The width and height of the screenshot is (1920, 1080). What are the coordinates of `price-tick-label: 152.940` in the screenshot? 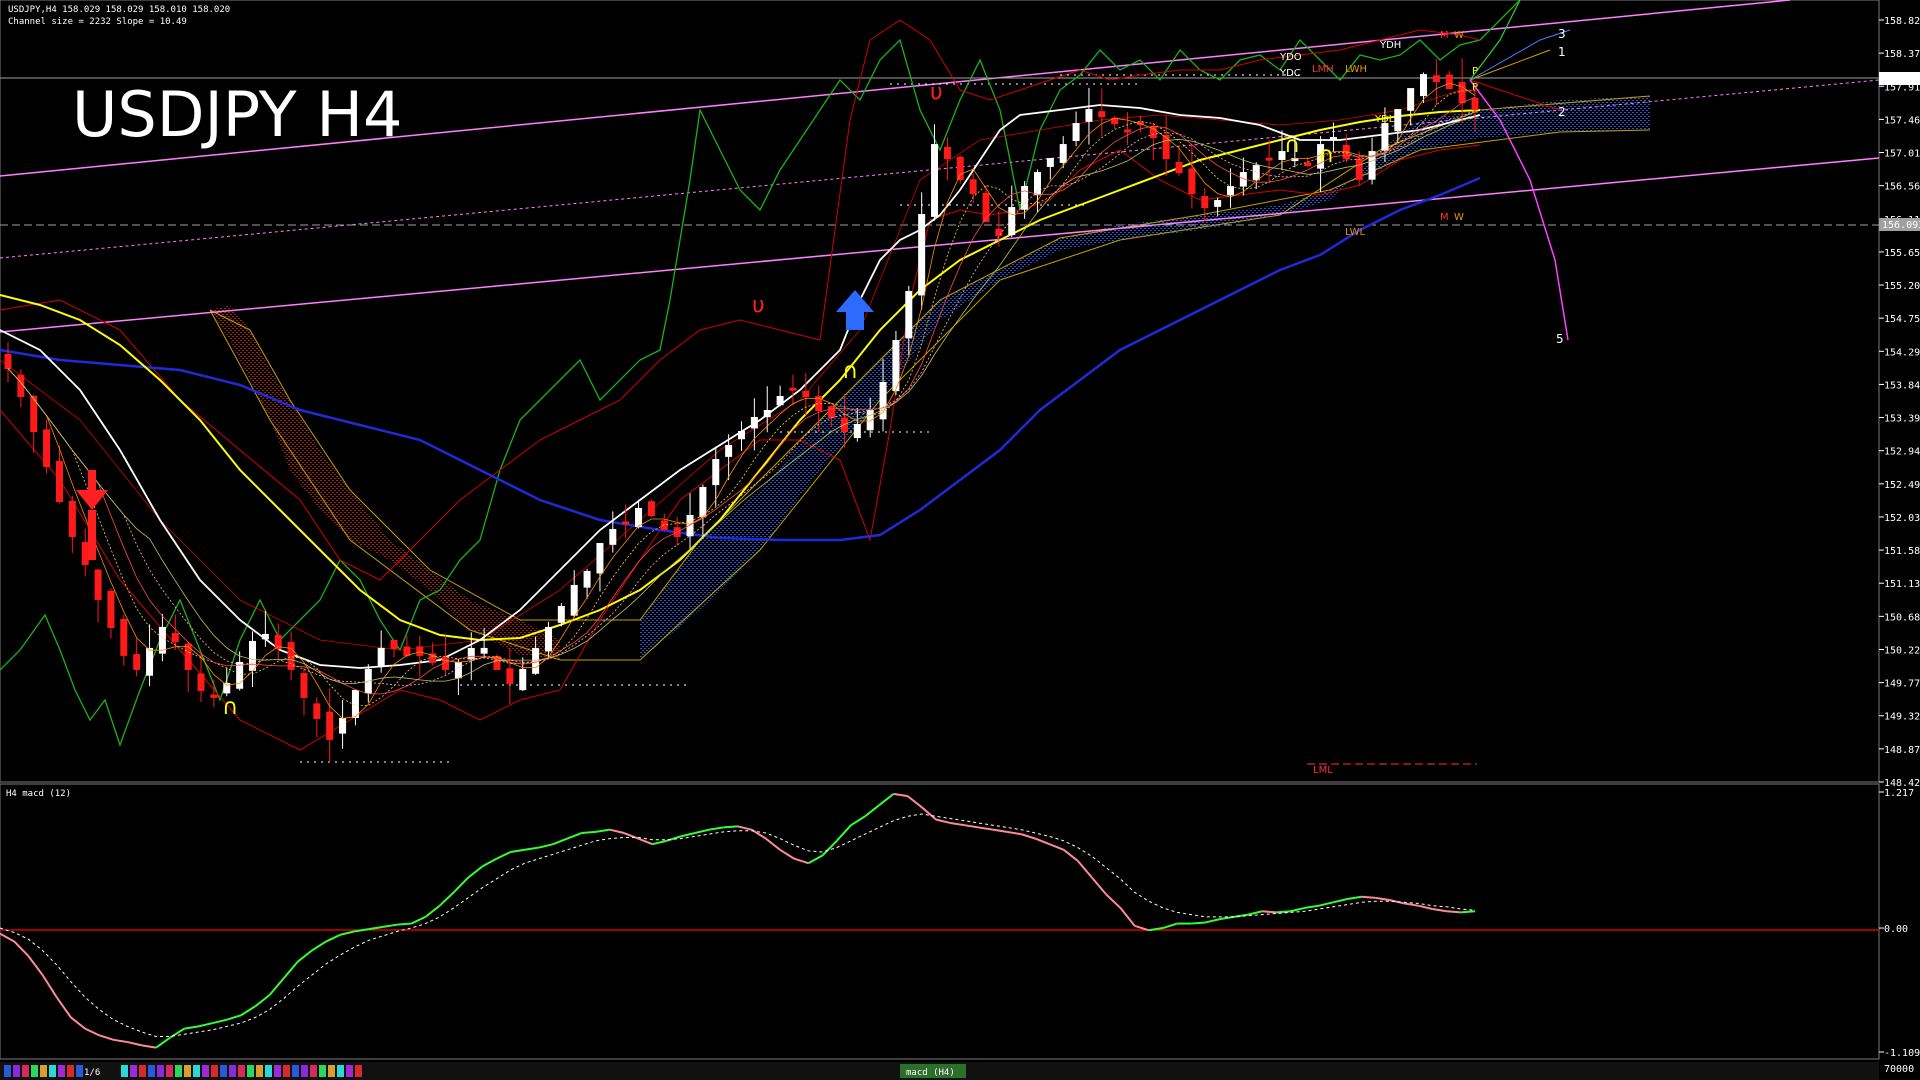 It's located at (1902, 452).